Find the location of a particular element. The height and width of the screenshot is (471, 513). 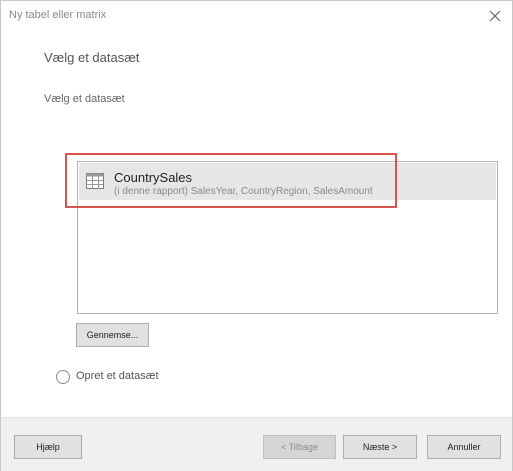

title-bar: Ny tabel eller matrix is located at coordinates (256, 16).